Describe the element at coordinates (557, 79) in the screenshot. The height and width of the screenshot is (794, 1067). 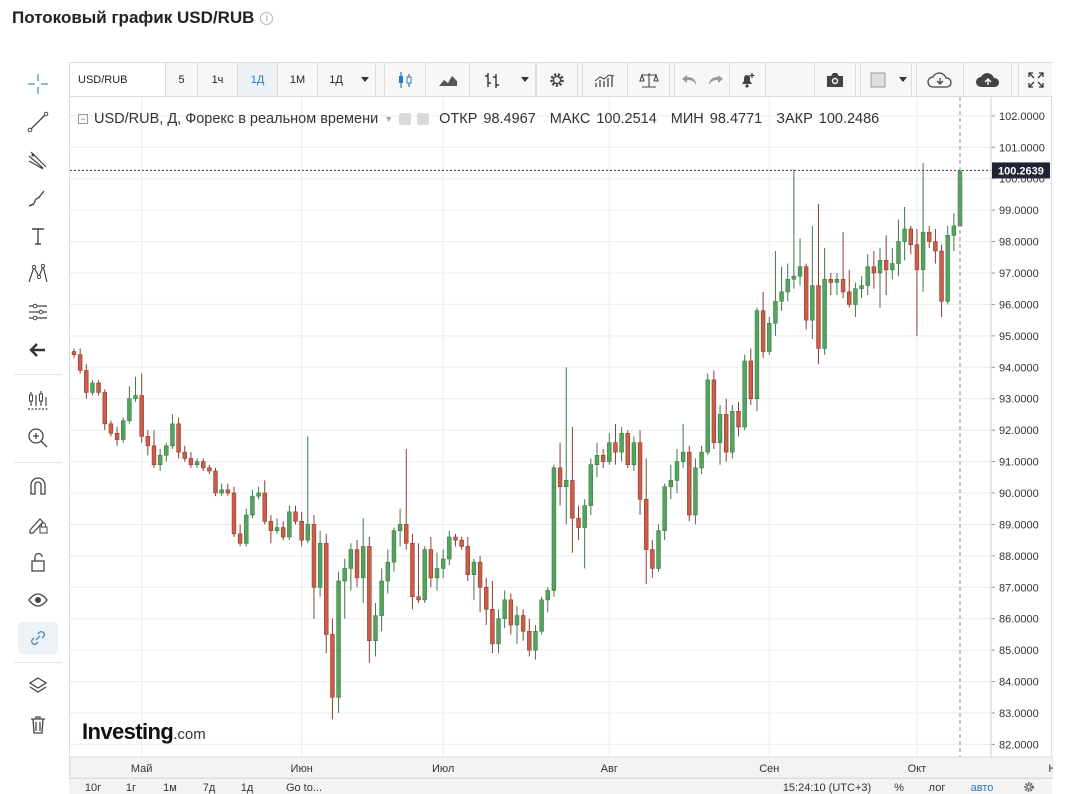
I see `settings-gear-icon` at that location.